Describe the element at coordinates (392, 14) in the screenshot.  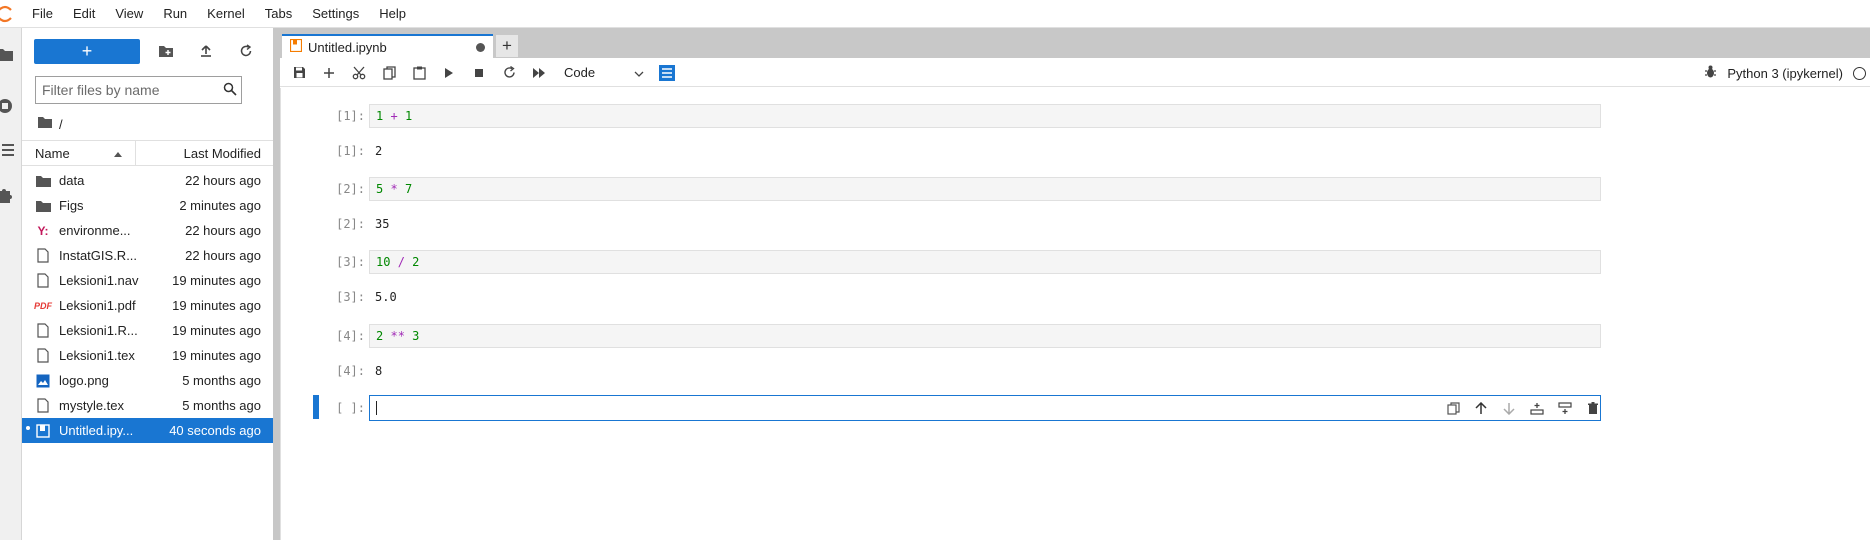
I see `menu-help: Help` at that location.